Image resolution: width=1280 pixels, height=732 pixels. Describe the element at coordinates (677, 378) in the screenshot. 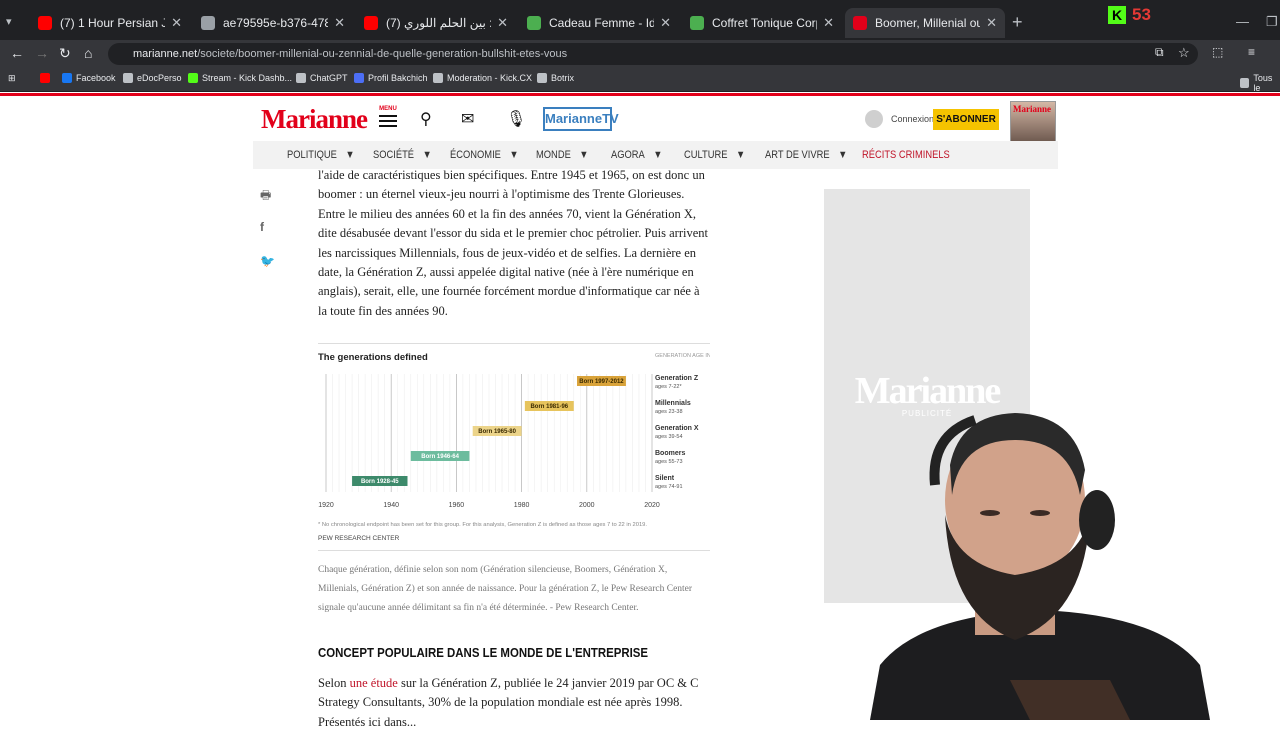

I see `legend-name: Generation Z` at that location.